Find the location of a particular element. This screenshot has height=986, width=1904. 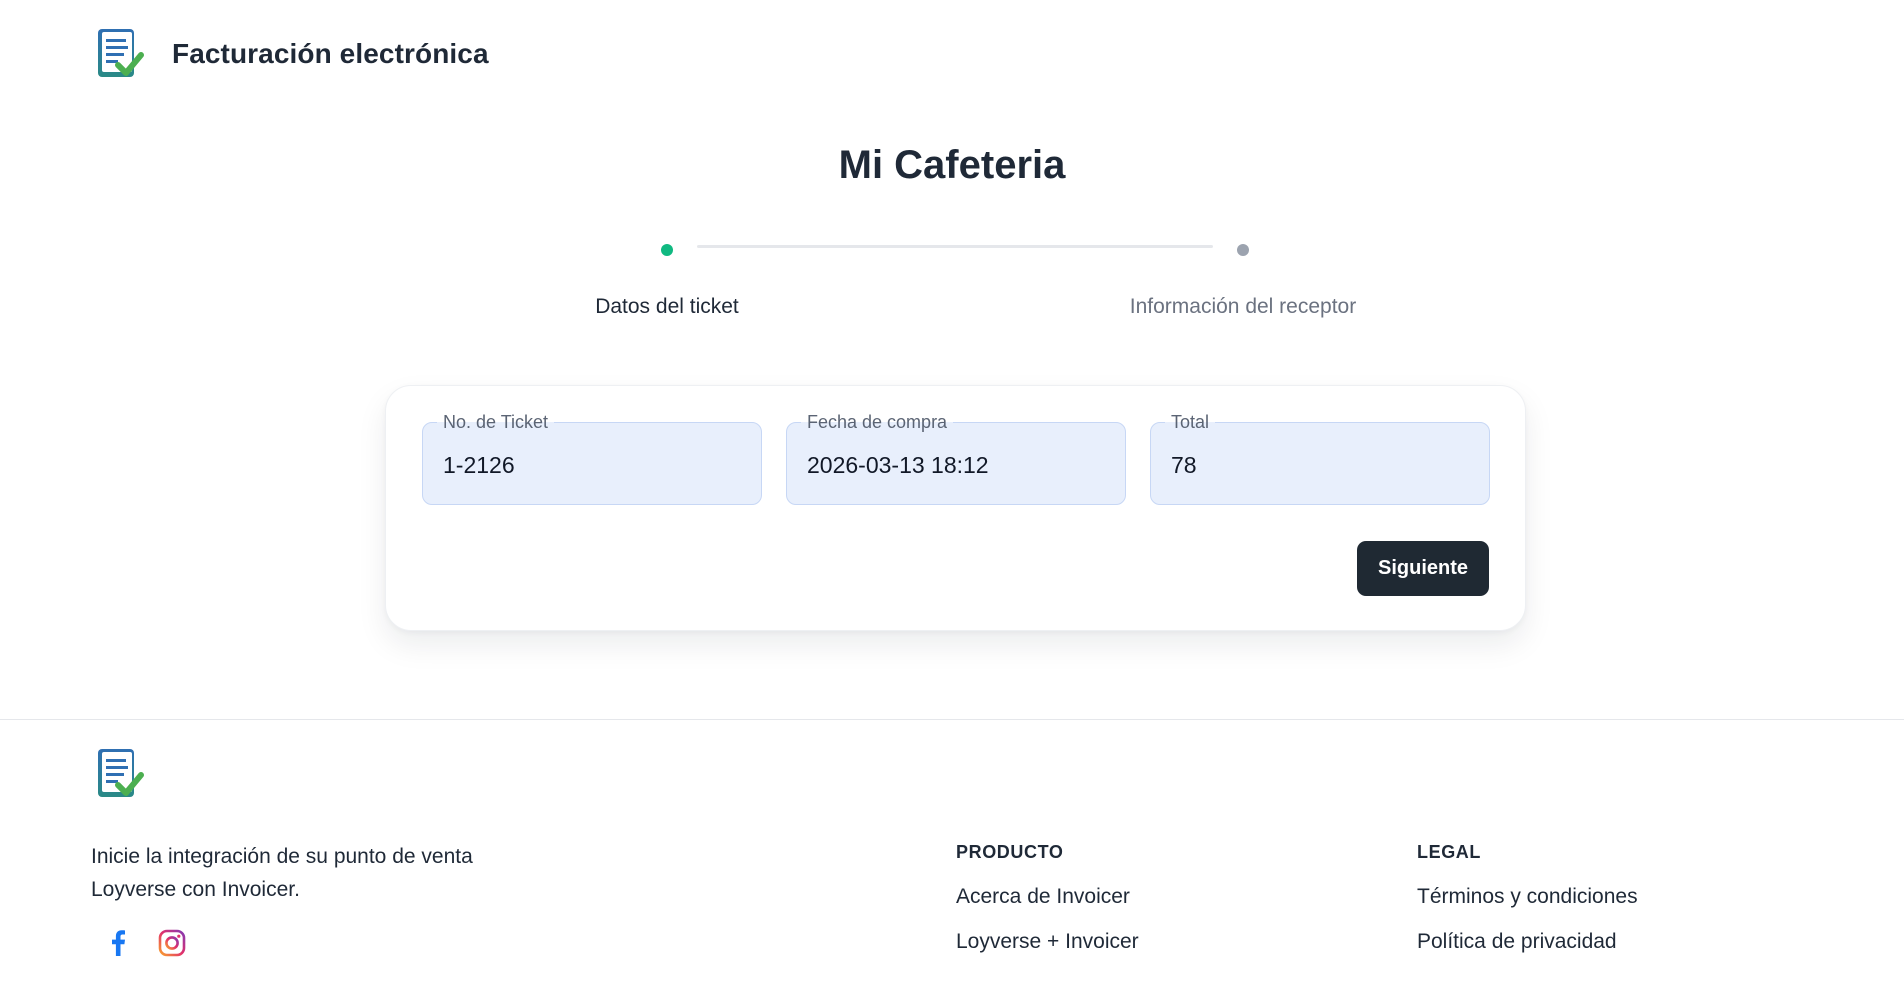

purchase-date-field: Fecha de compra is located at coordinates (956, 457).